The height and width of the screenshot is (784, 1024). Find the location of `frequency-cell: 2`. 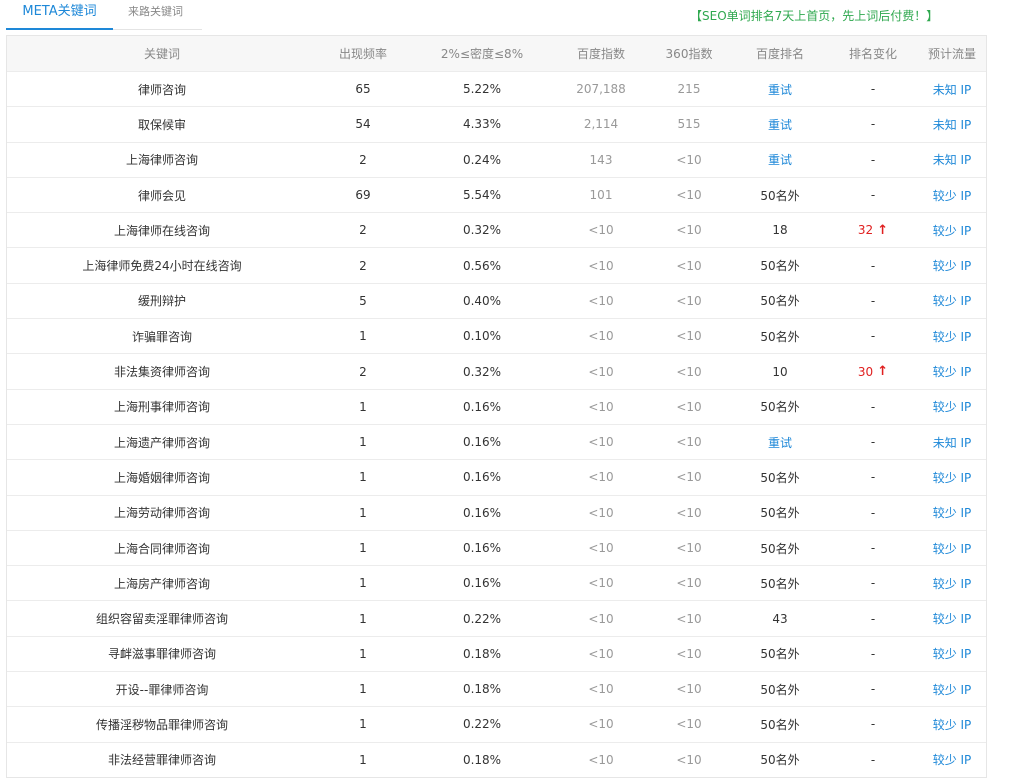

frequency-cell: 2 is located at coordinates (363, 230).